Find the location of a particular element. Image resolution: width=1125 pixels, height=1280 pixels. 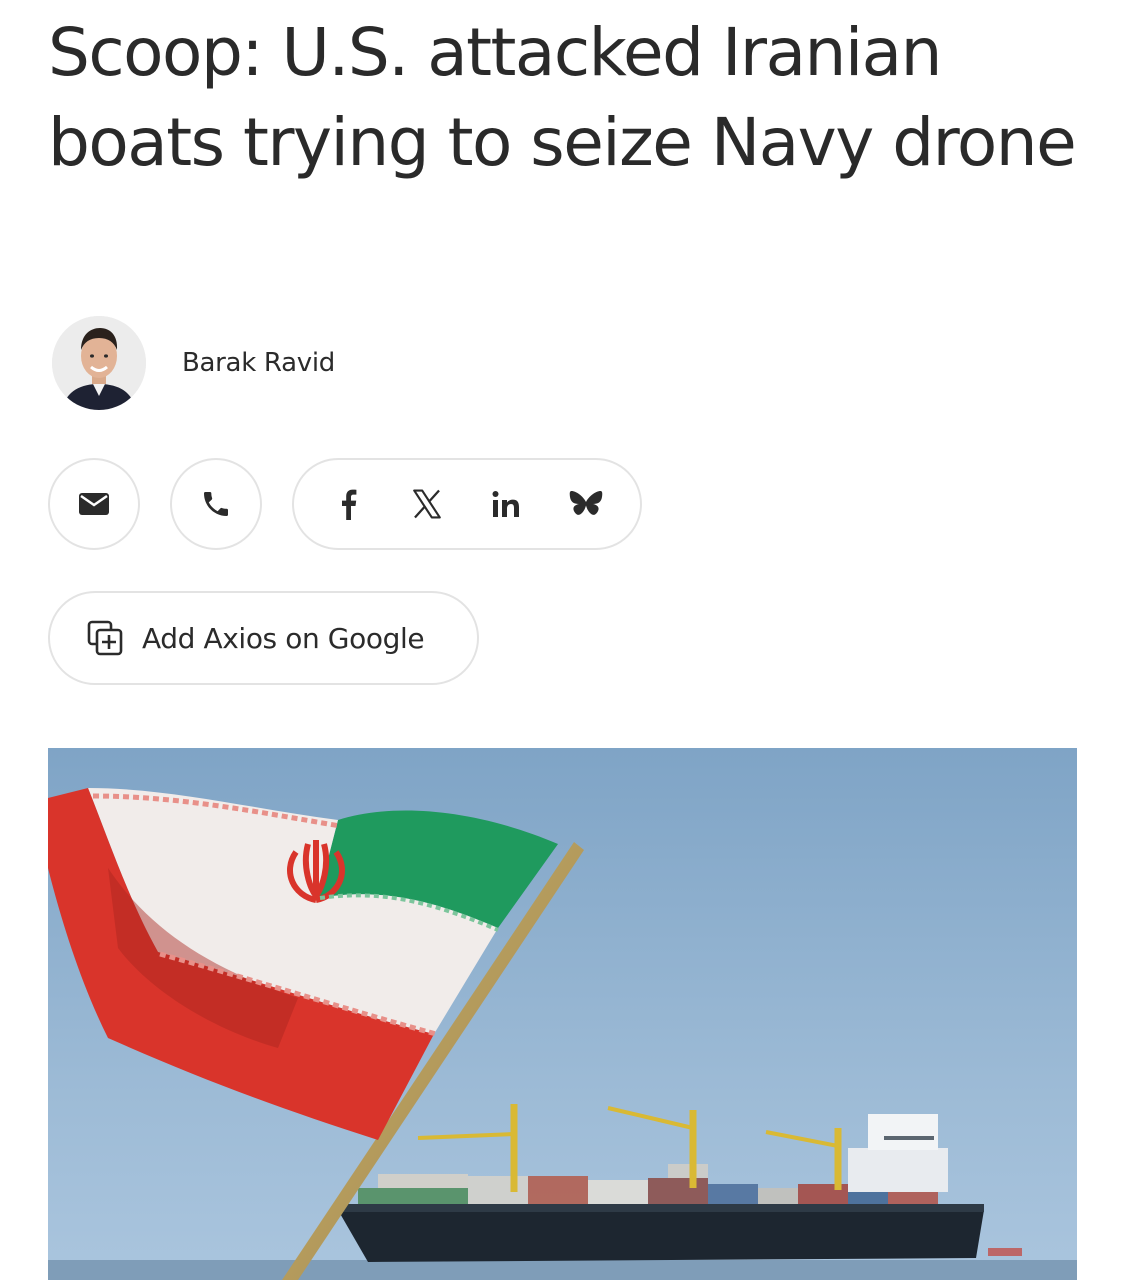

x-icon is located at coordinates (427, 504).